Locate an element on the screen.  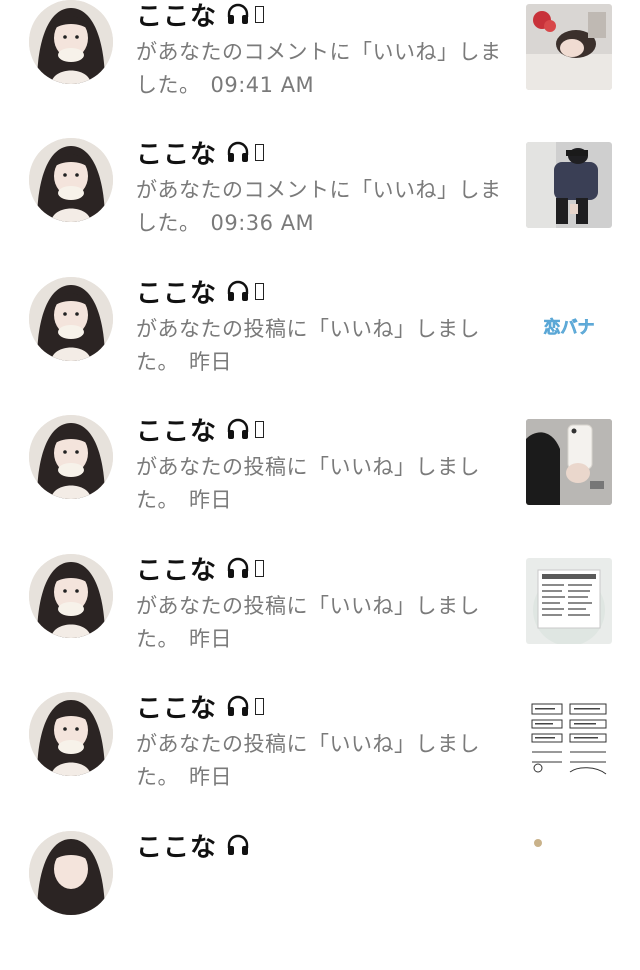
notification-text: があなたのコメントに「いいね」しました。 09:36 AM is located at coordinates (322, 207).